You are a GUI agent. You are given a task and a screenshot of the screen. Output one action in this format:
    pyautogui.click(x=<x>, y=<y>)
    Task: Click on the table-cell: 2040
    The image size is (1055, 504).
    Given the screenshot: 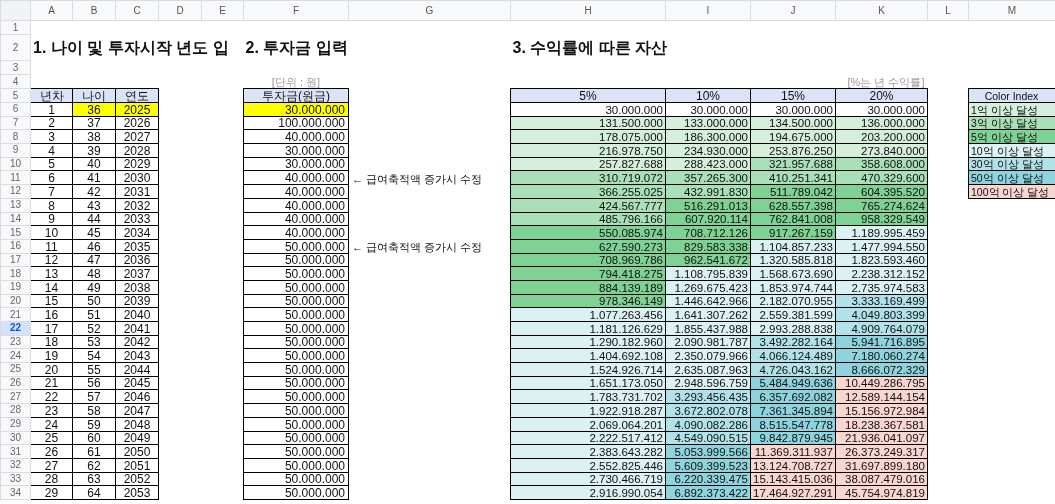 What is the action you would take?
    pyautogui.click(x=137, y=314)
    